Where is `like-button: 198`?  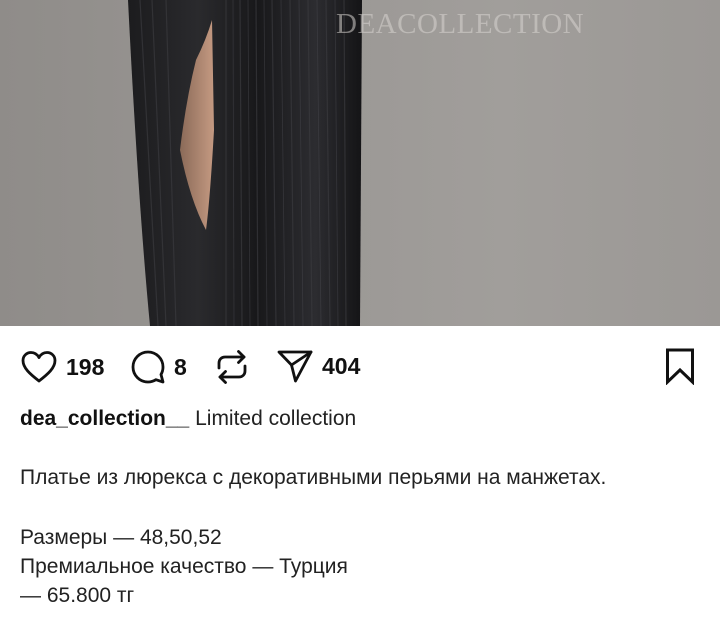
like-button: 198 is located at coordinates (62, 367).